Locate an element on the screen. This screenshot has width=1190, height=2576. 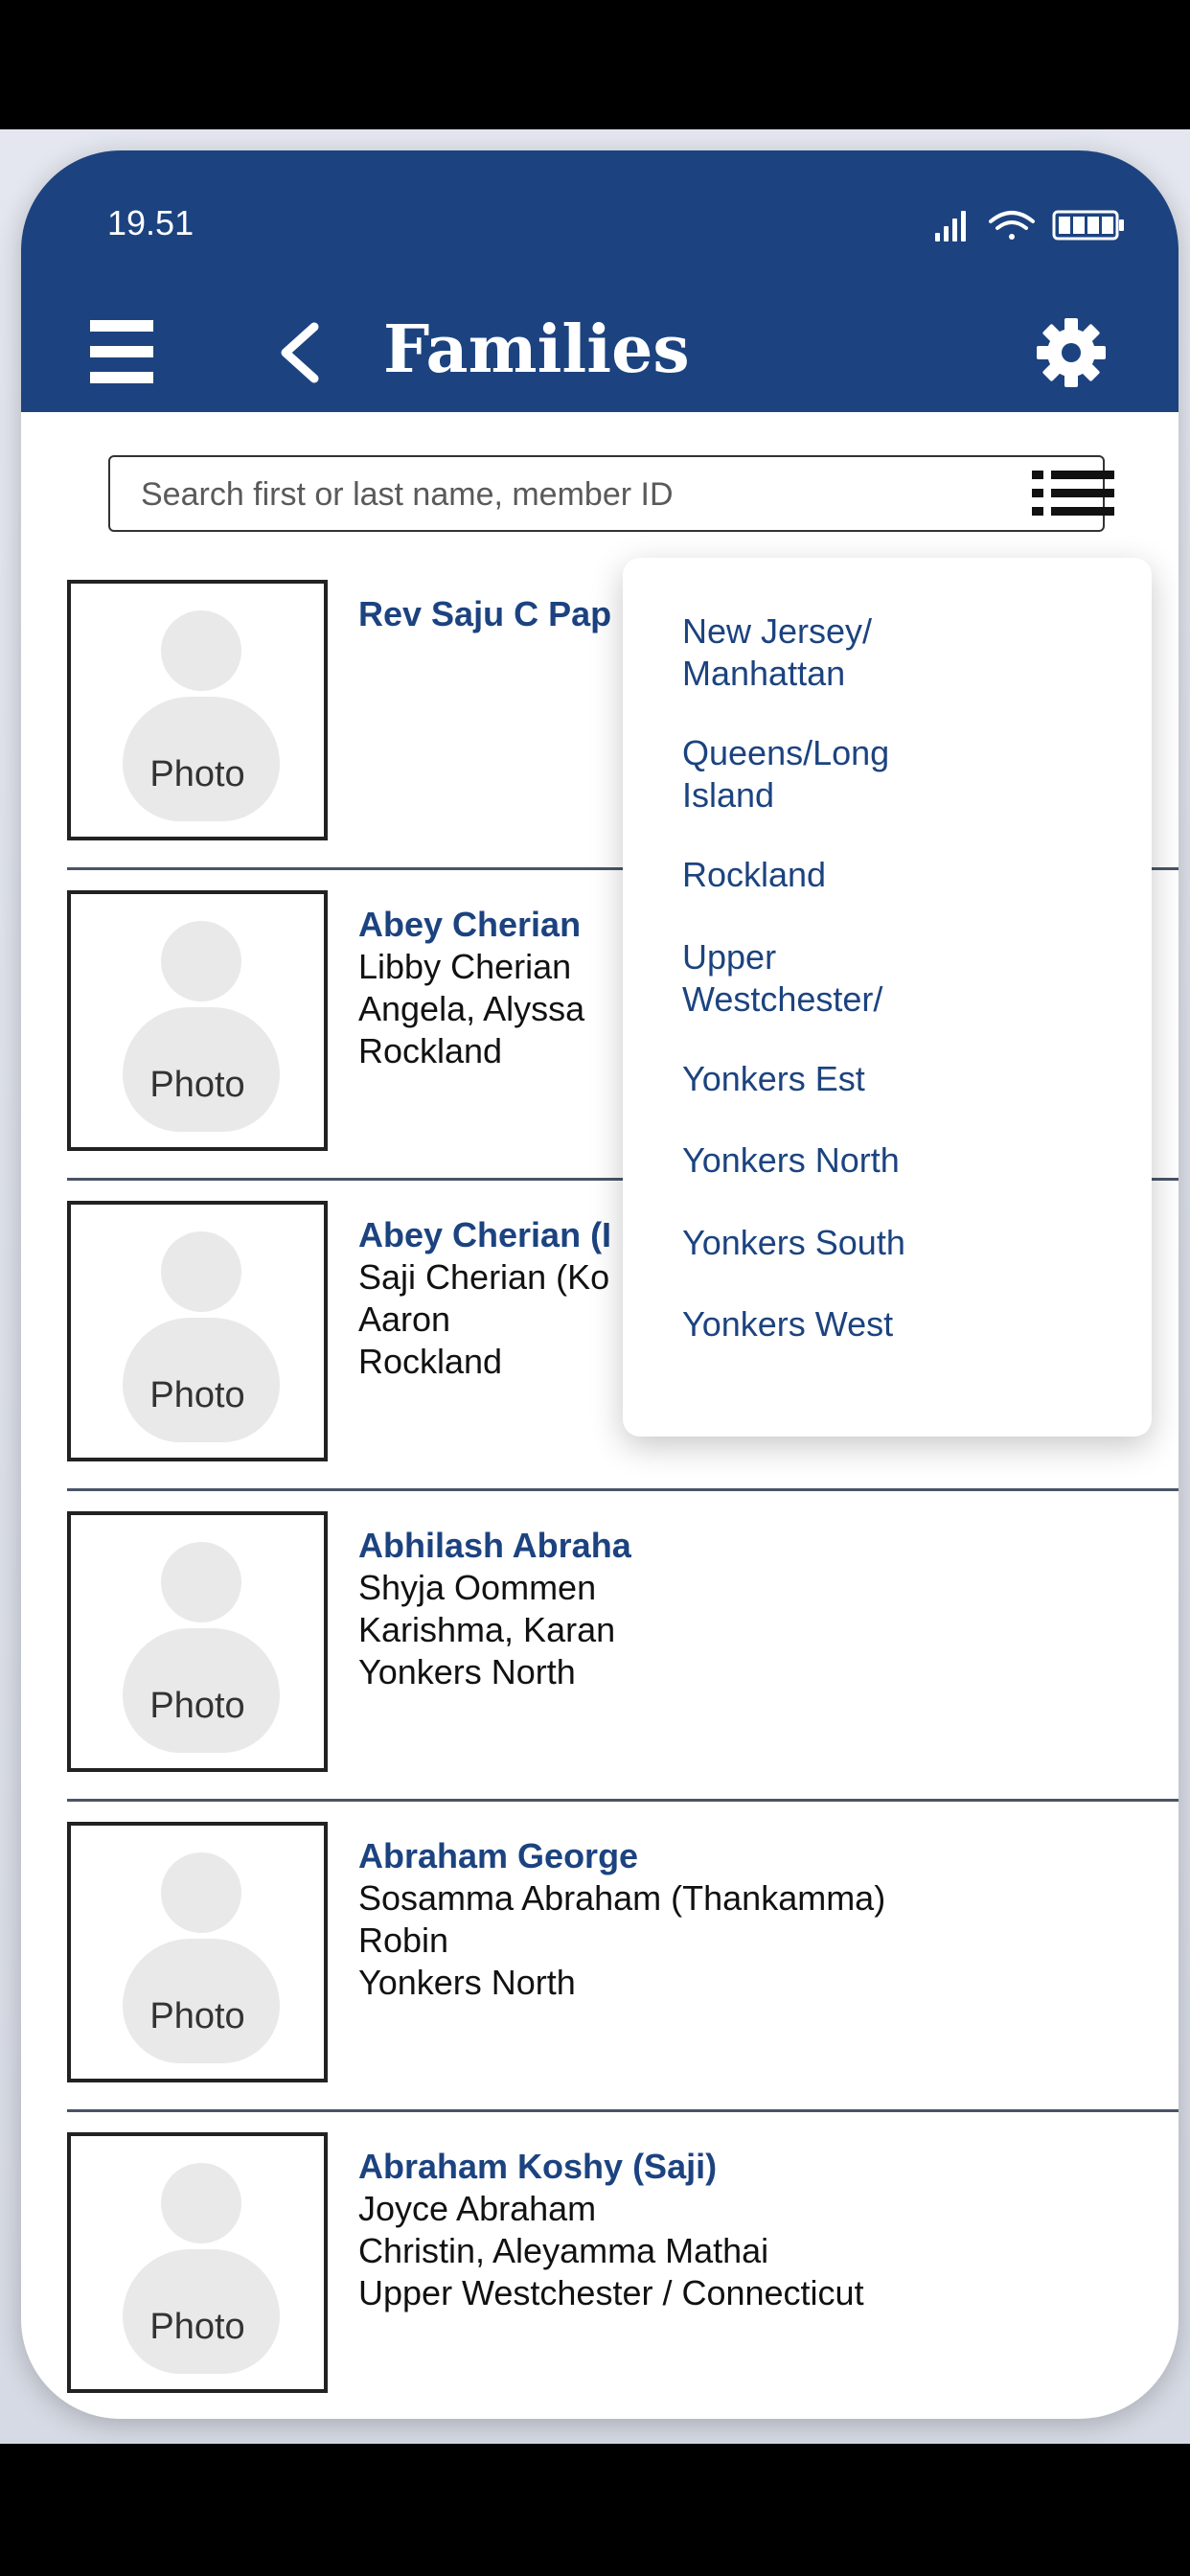
region-option-queens: Queens/Long Island is located at coordinates (903, 774).